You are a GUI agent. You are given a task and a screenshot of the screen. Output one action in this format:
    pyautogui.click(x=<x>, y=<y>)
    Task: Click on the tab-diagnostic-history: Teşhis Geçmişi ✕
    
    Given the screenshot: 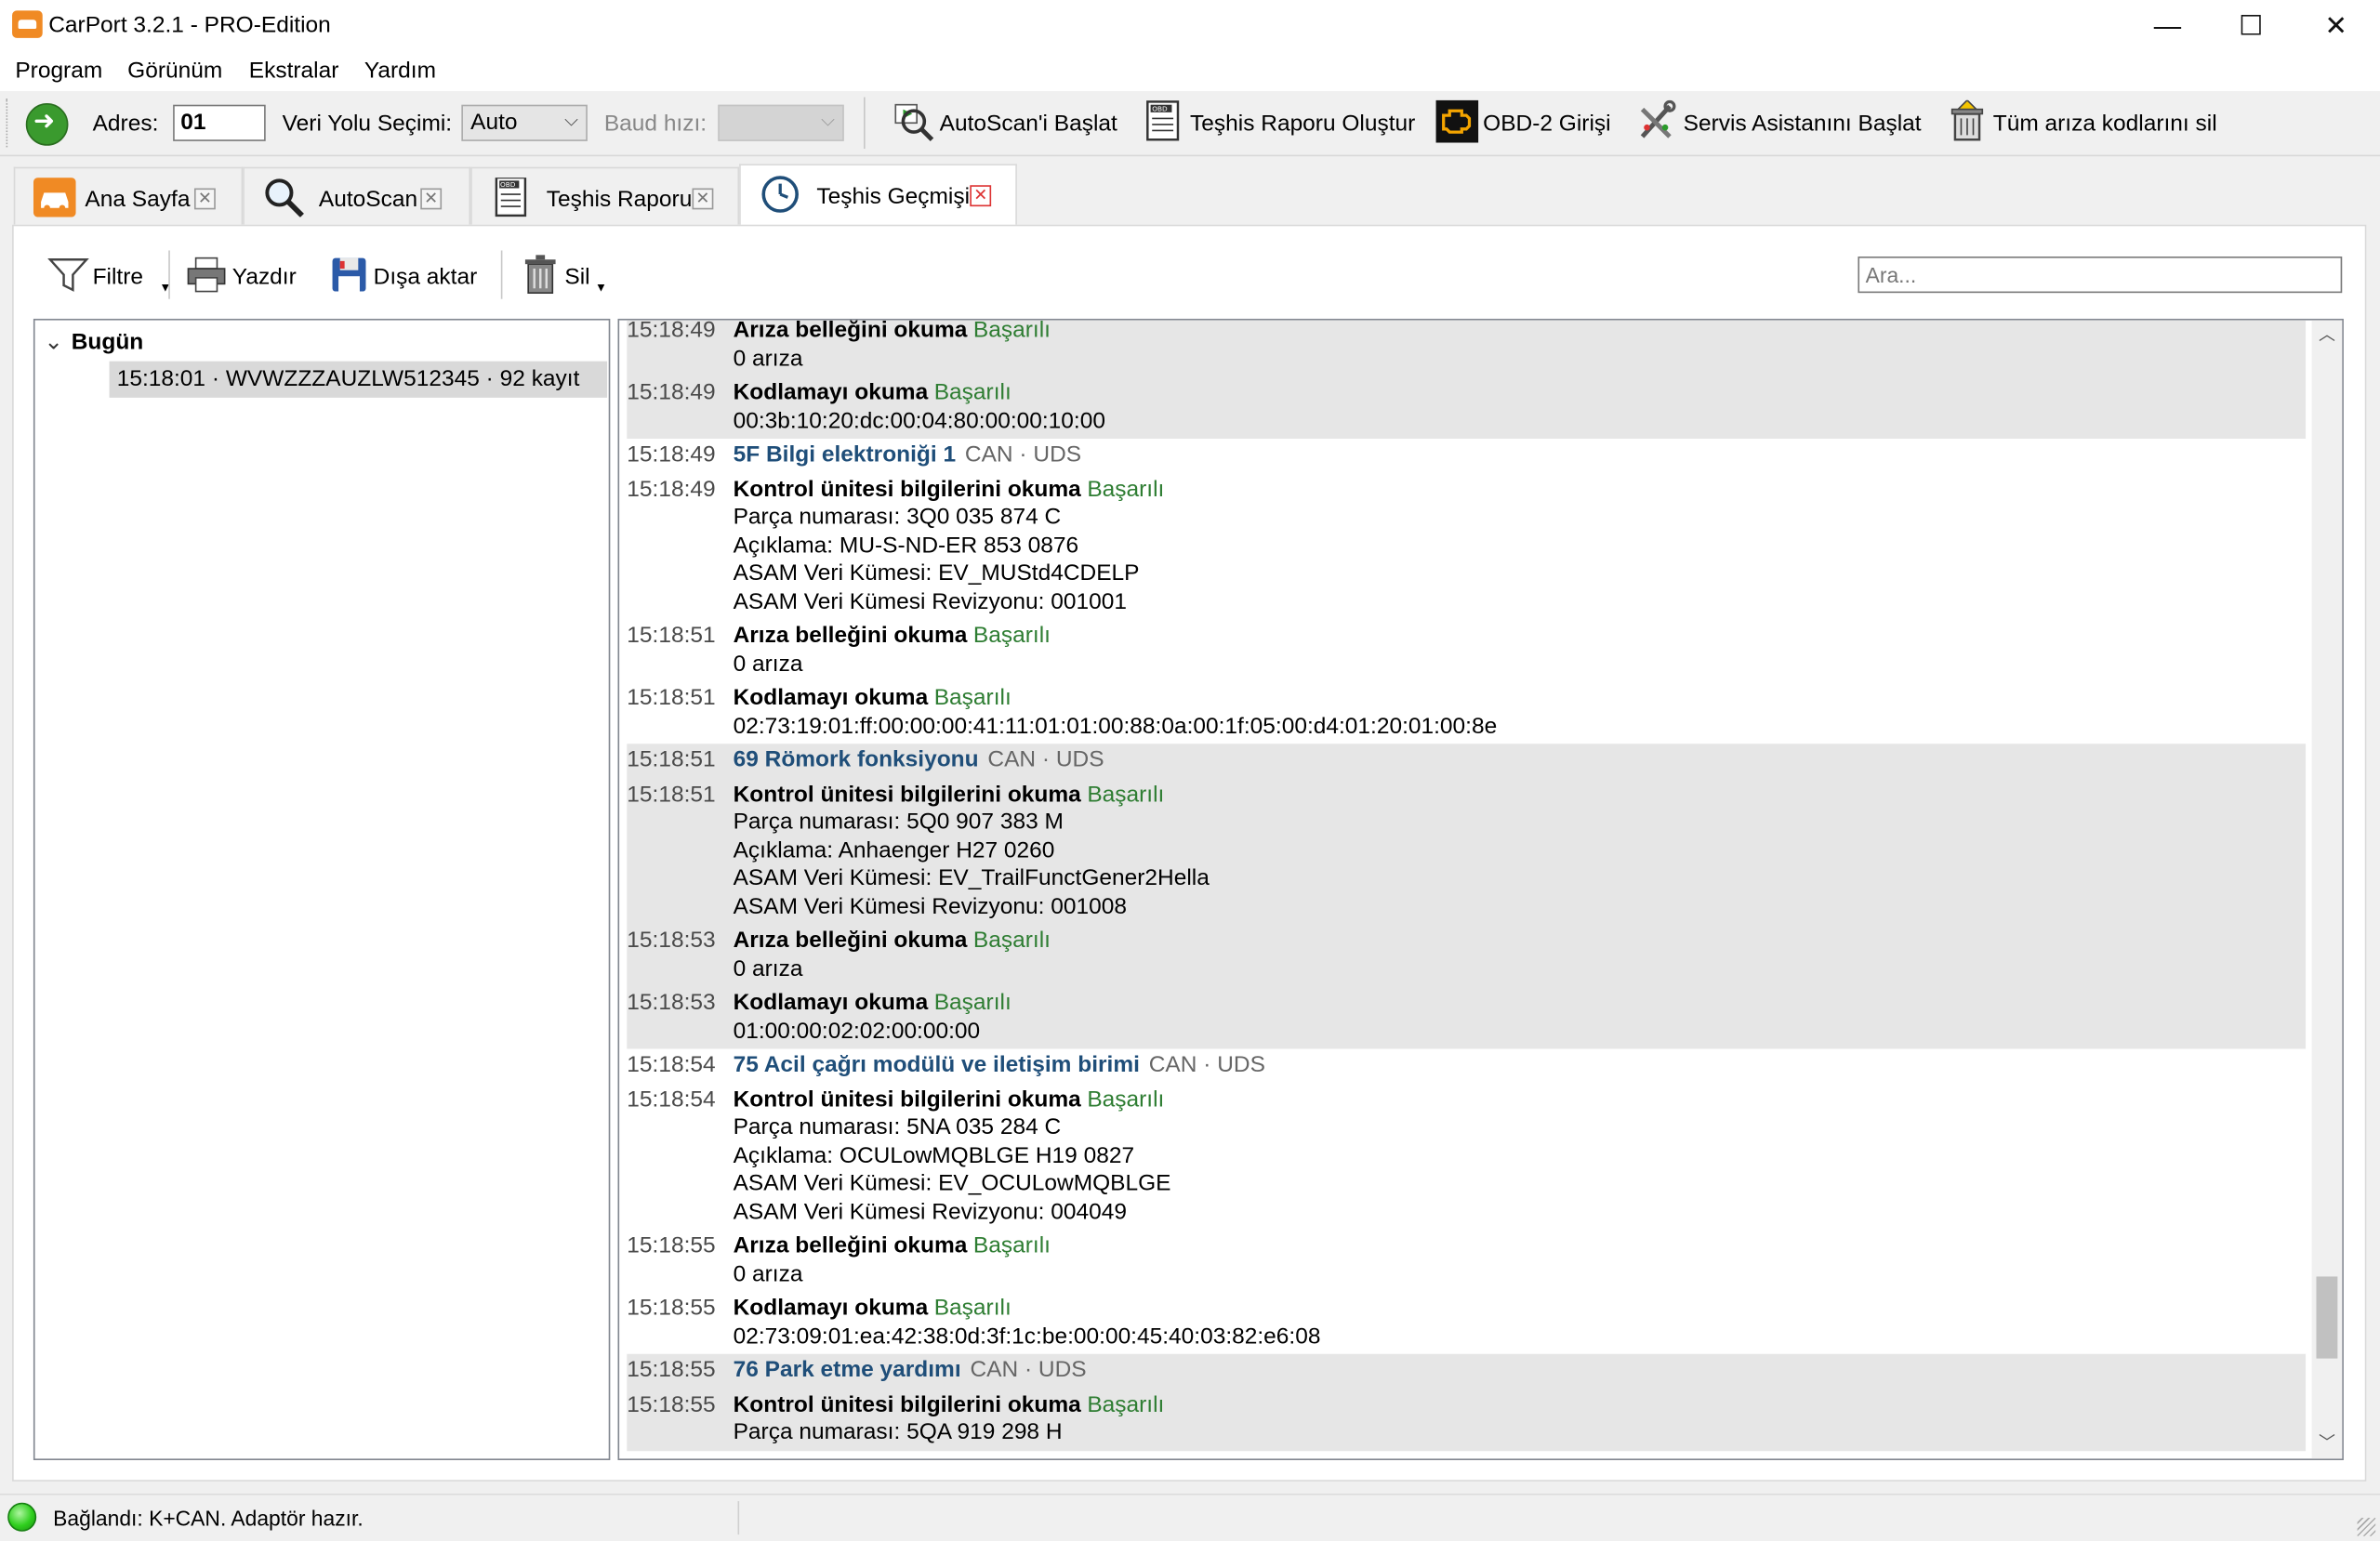 What is the action you would take?
    pyautogui.click(x=878, y=195)
    